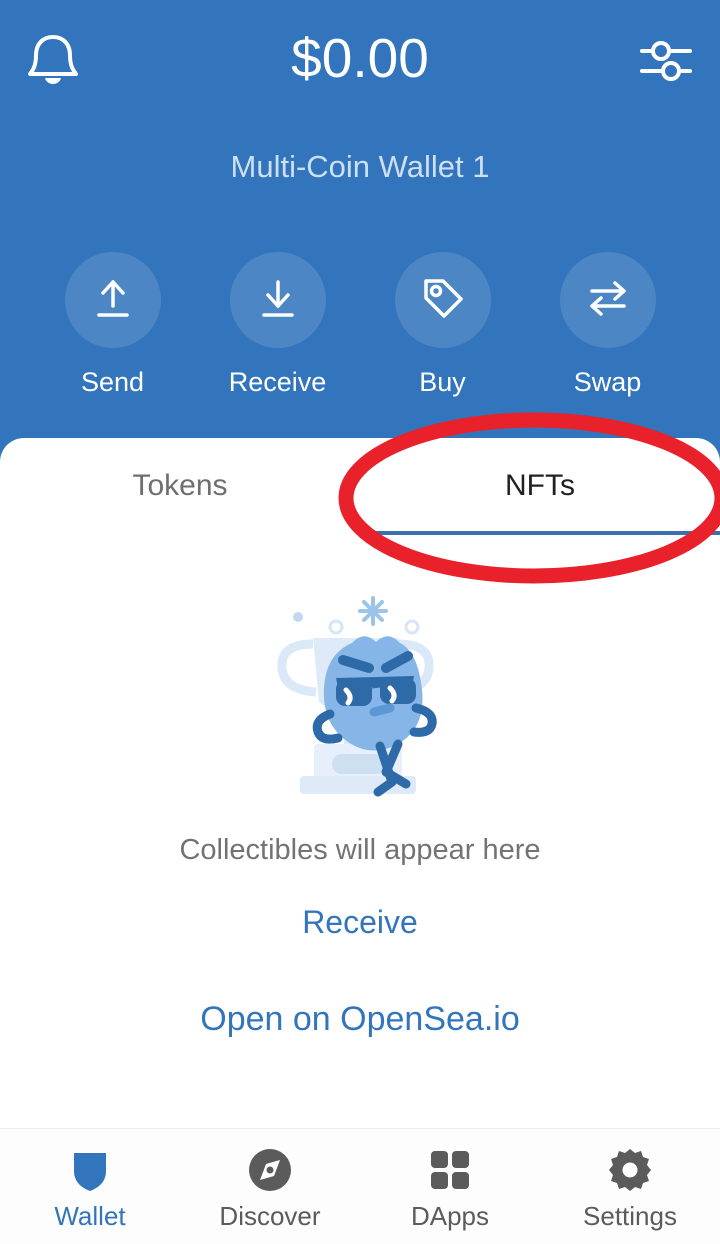  Describe the element at coordinates (90, 1170) in the screenshot. I see `shield-icon` at that location.